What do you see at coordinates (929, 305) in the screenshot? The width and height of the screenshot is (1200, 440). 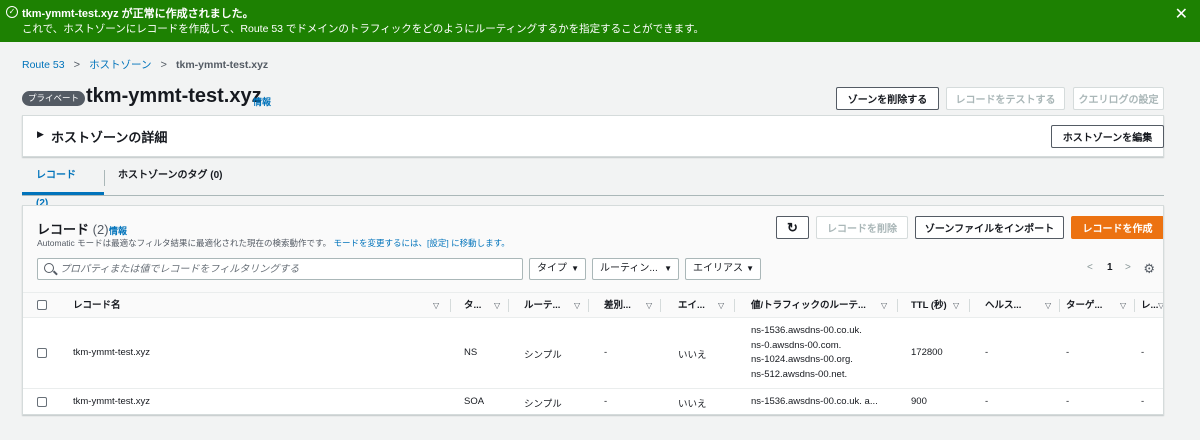 I see `col-label: TTL (秒)` at bounding box center [929, 305].